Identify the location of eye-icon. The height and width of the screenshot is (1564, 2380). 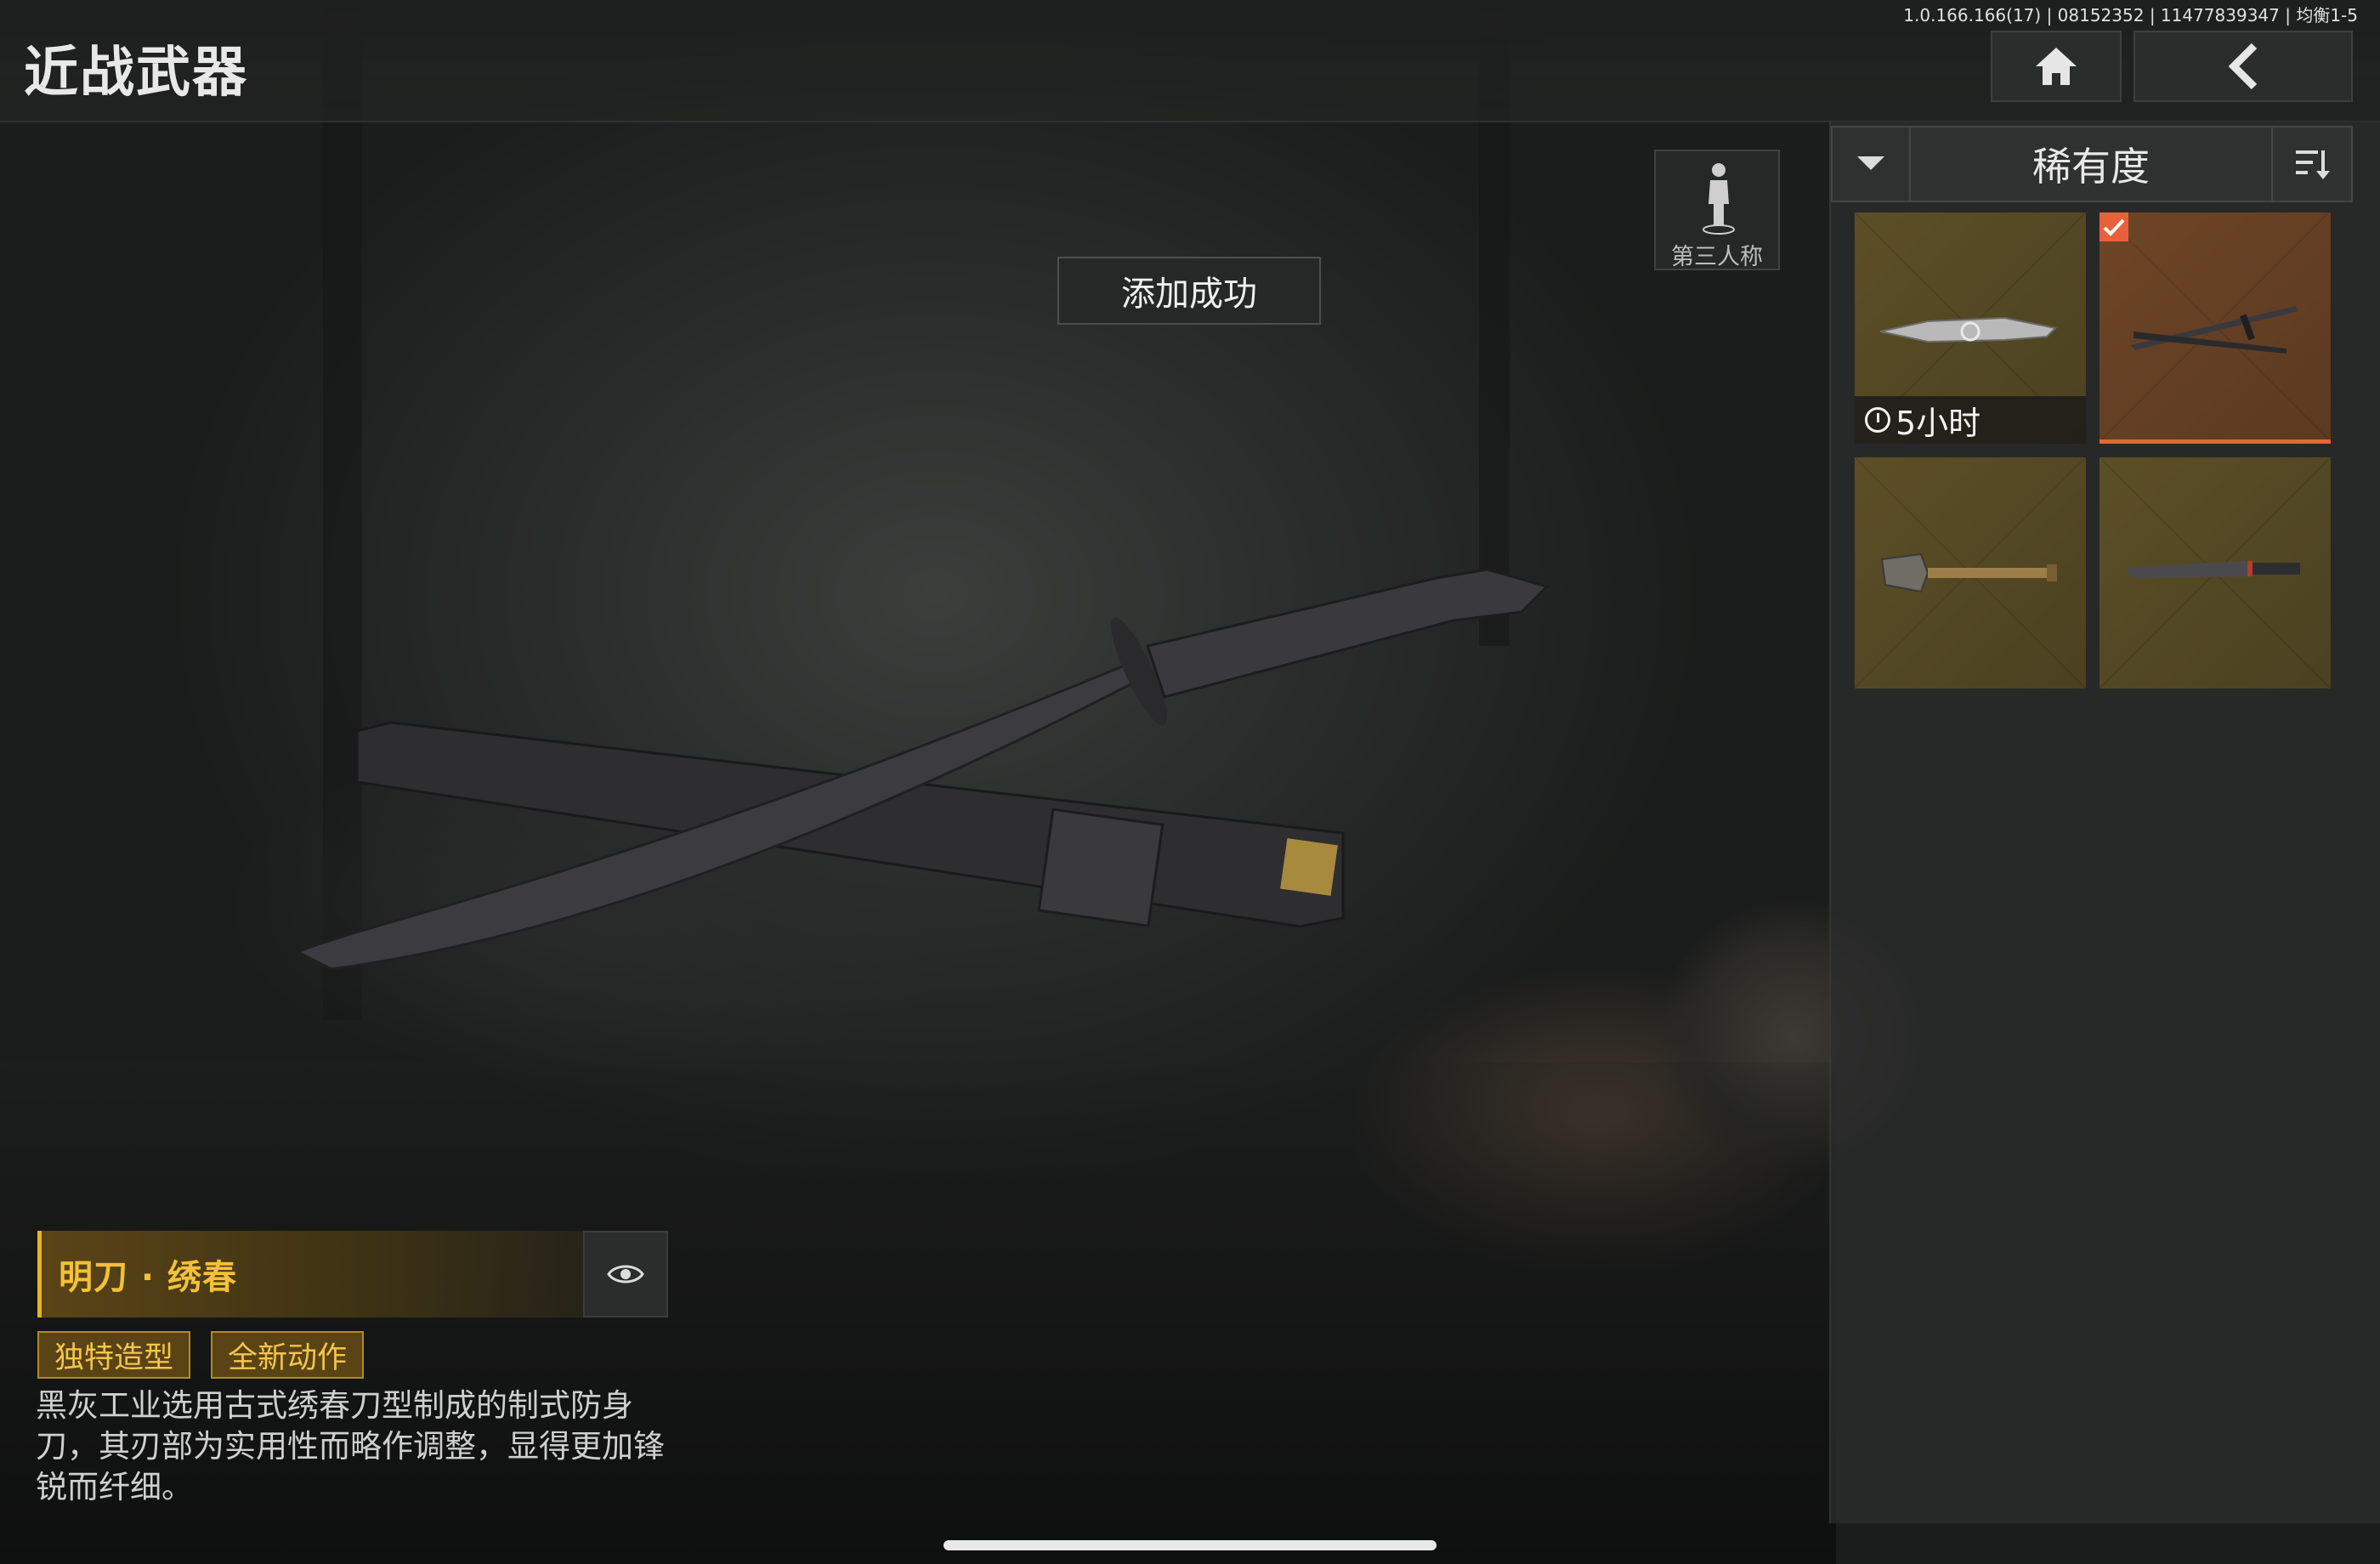
(625, 1274).